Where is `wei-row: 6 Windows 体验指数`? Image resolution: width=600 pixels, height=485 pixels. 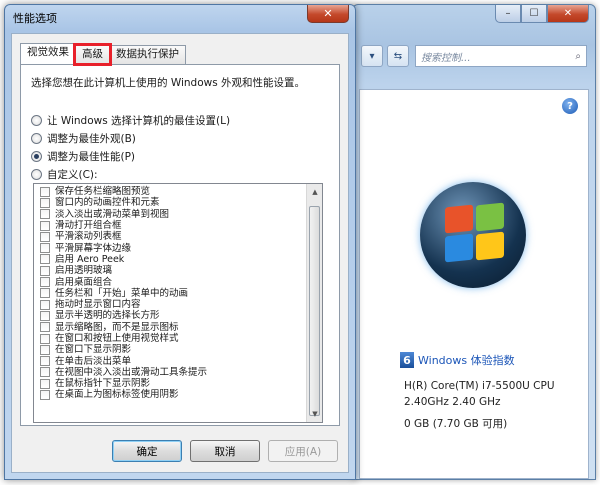
wei-row: 6 Windows 体验指数 is located at coordinates (457, 360).